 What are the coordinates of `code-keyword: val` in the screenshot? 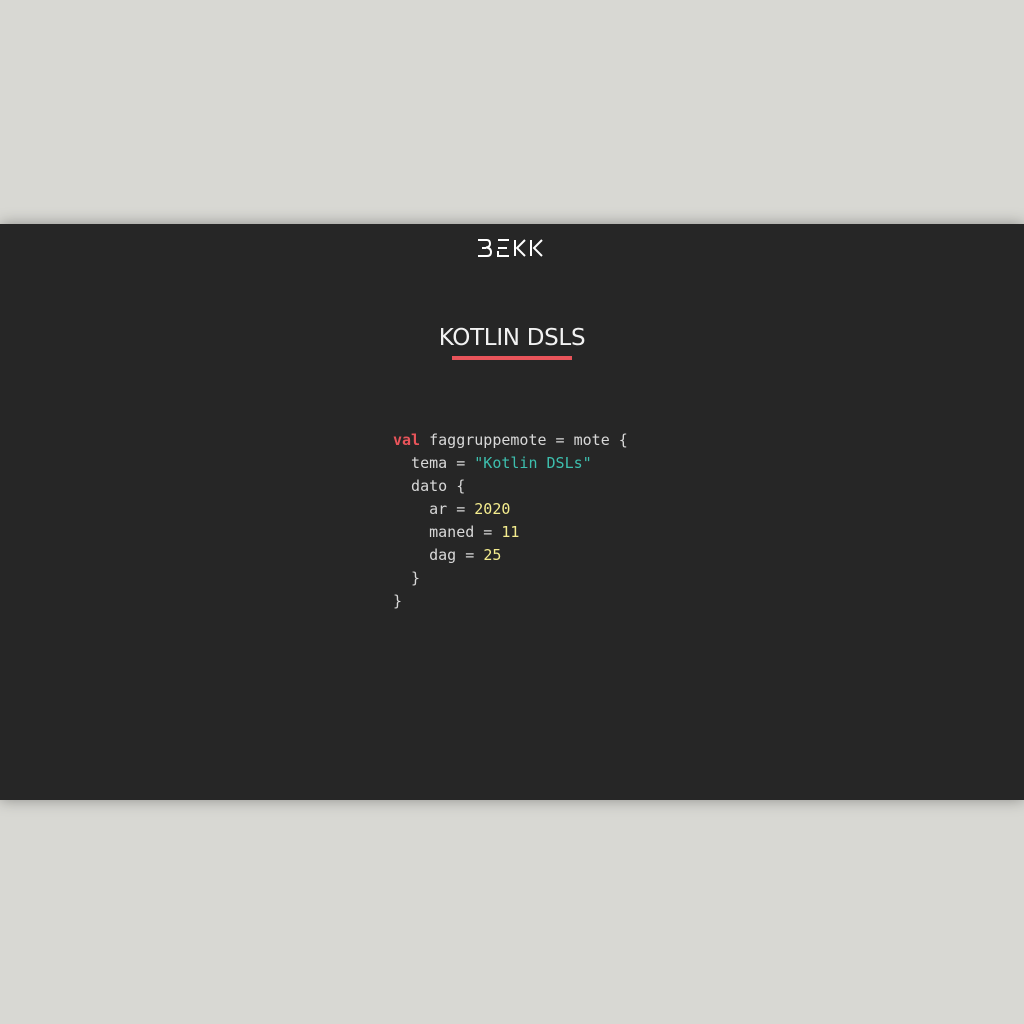 It's located at (407, 440).